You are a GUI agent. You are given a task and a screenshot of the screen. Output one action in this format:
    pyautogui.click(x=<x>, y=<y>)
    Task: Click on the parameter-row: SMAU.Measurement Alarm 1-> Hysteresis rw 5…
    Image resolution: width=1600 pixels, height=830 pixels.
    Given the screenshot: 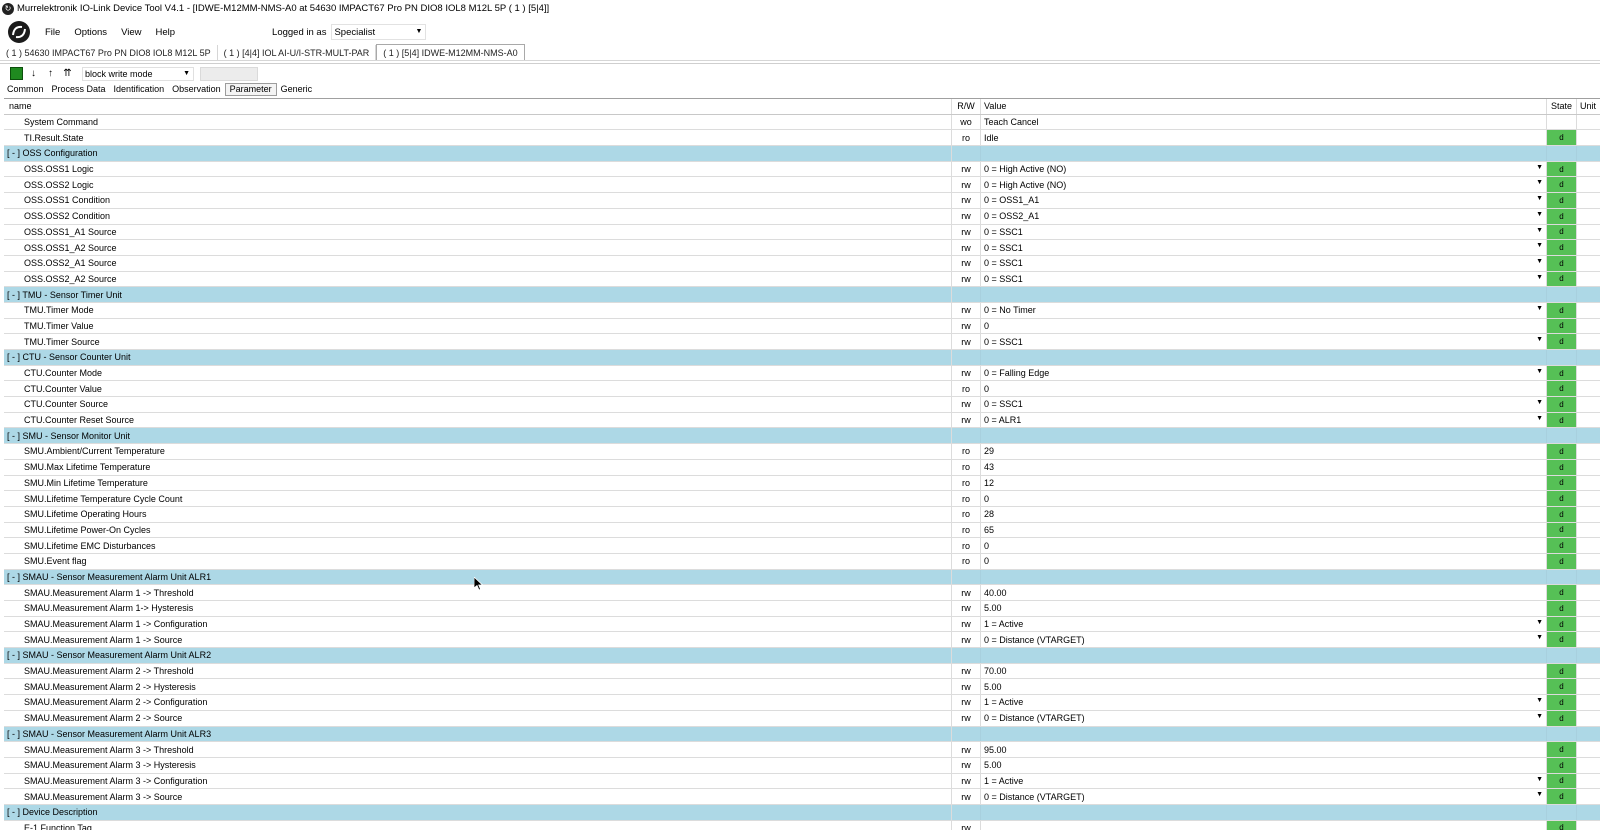 What is the action you would take?
    pyautogui.click(x=802, y=609)
    